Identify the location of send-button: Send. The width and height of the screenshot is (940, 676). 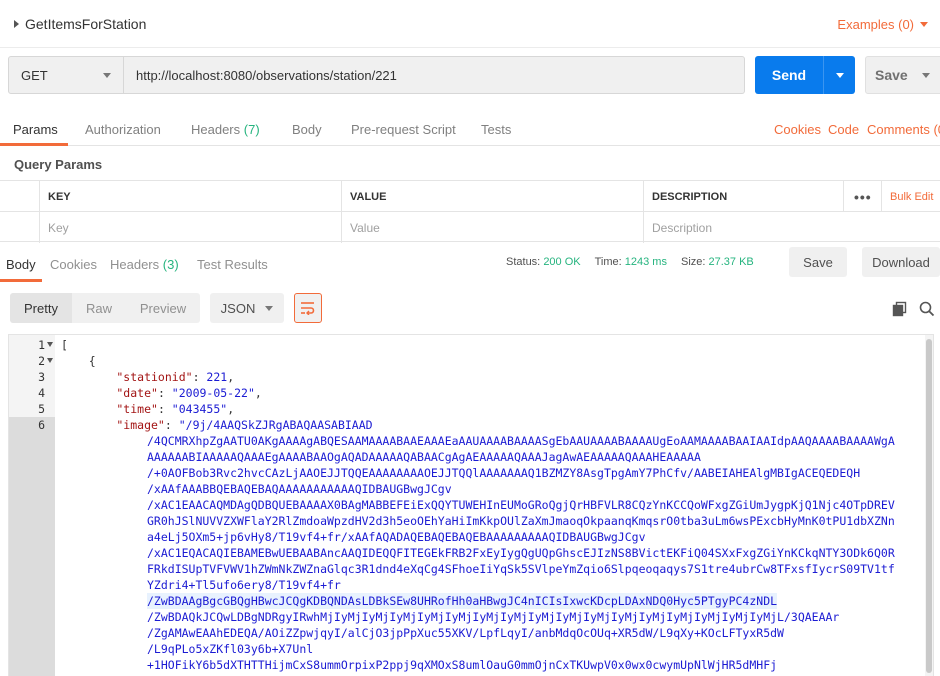
(805, 75).